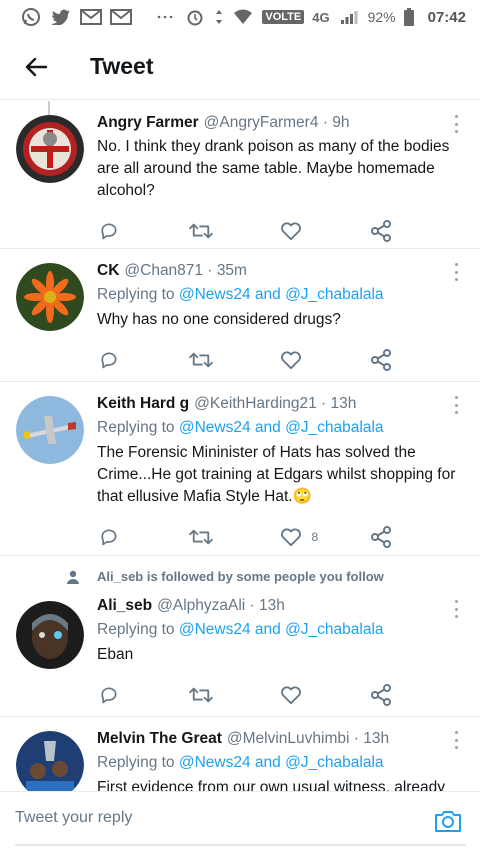  What do you see at coordinates (381, 17) in the screenshot?
I see `battery-percent: 92%` at bounding box center [381, 17].